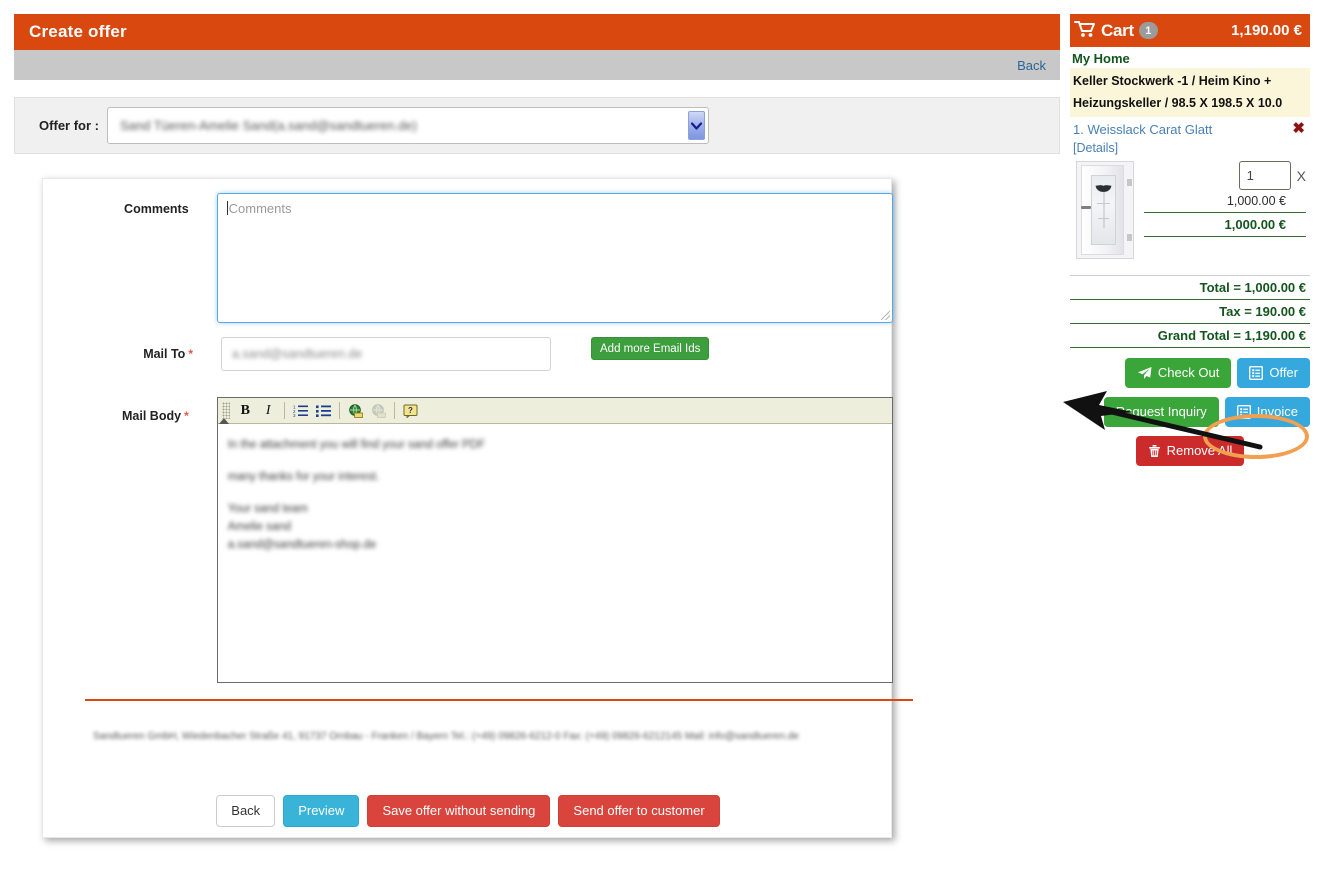  Describe the element at coordinates (1266, 30) in the screenshot. I see `cart-header-total: 1,190.00 €` at that location.